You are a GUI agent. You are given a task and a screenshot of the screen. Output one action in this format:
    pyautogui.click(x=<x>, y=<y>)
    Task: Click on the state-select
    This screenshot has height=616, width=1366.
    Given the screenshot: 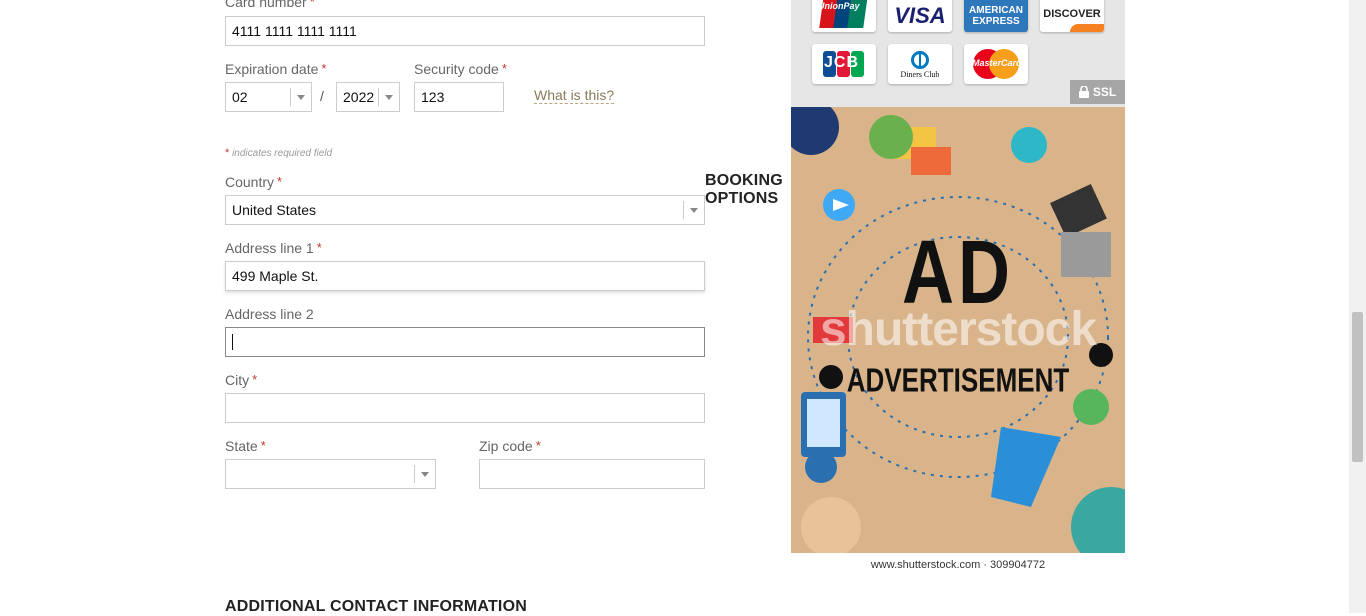 What is the action you would take?
    pyautogui.click(x=330, y=474)
    